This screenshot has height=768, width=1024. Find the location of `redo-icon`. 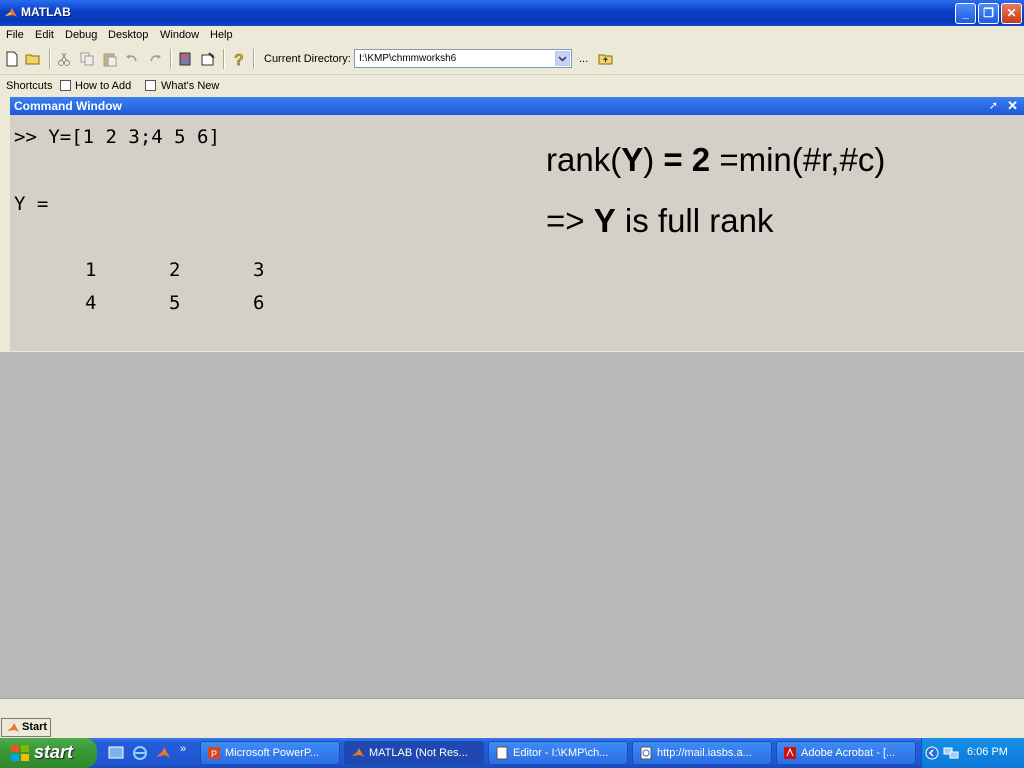

redo-icon is located at coordinates (155, 59).